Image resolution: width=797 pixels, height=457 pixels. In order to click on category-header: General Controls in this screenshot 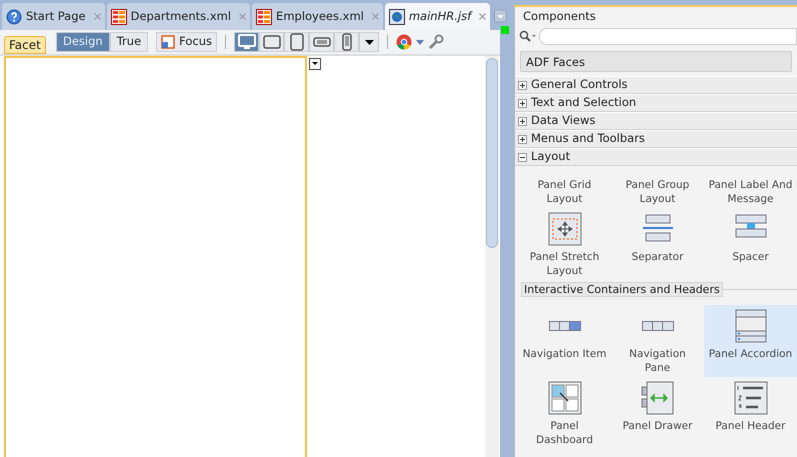, I will do `click(656, 85)`.